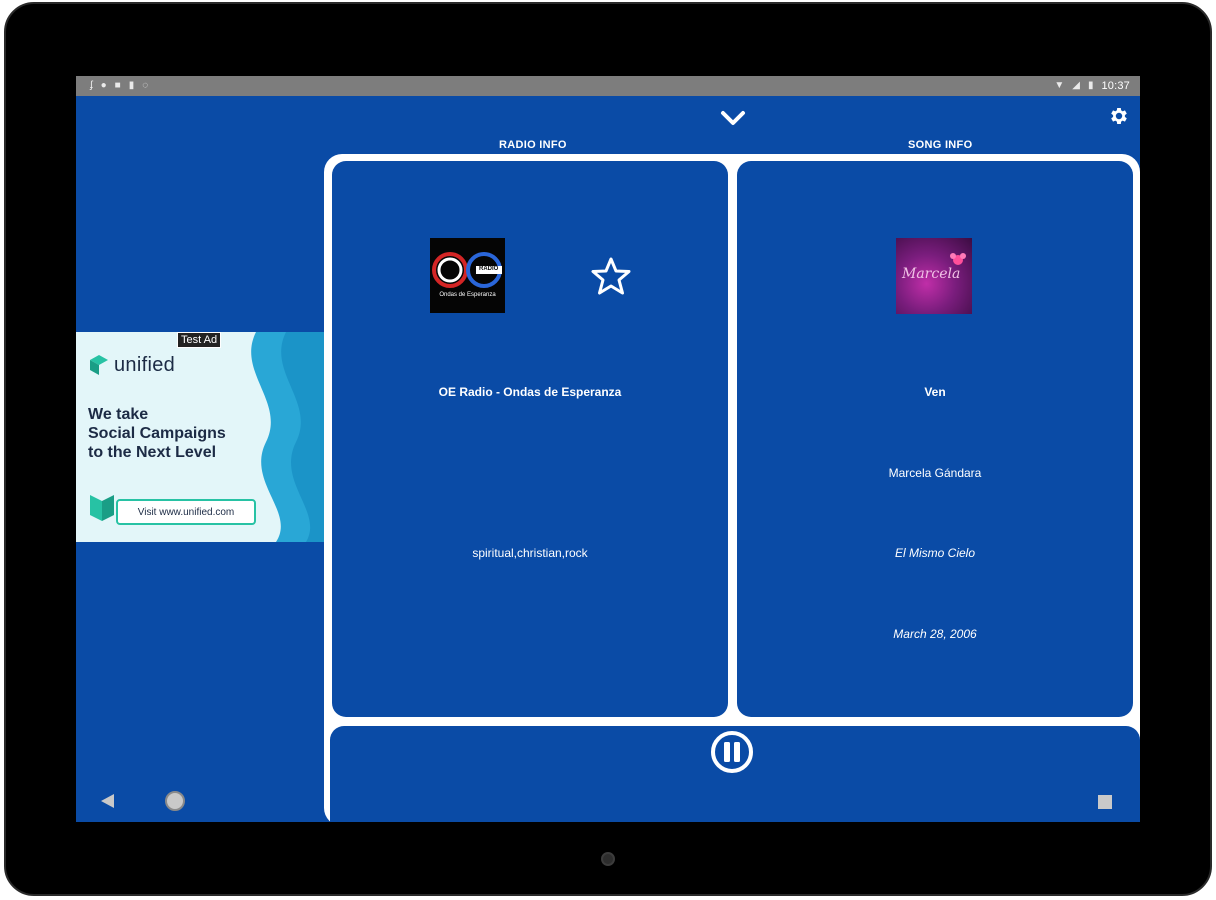  I want to click on gear-icon, so click(1119, 116).